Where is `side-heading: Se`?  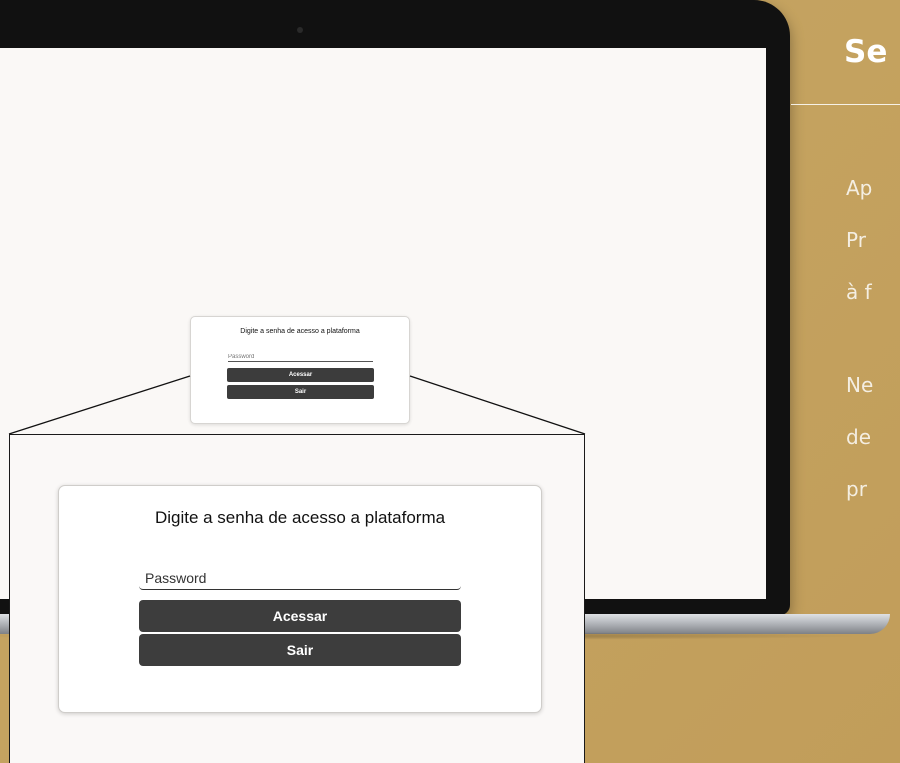
side-heading: Se is located at coordinates (866, 52).